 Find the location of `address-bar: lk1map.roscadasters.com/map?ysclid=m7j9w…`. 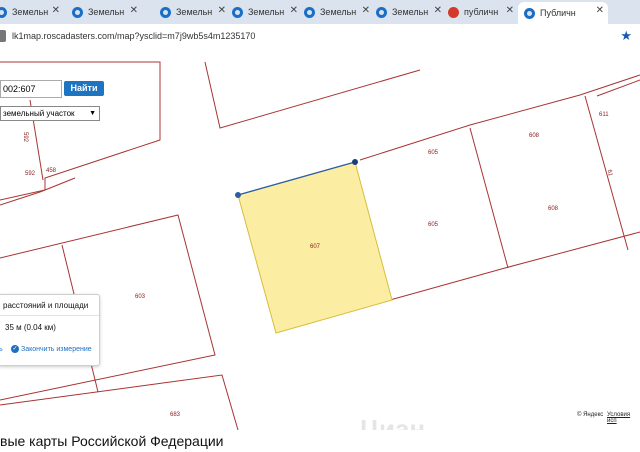

address-bar: lk1map.roscadasters.com/map?ysclid=m7j9w… is located at coordinates (320, 37).